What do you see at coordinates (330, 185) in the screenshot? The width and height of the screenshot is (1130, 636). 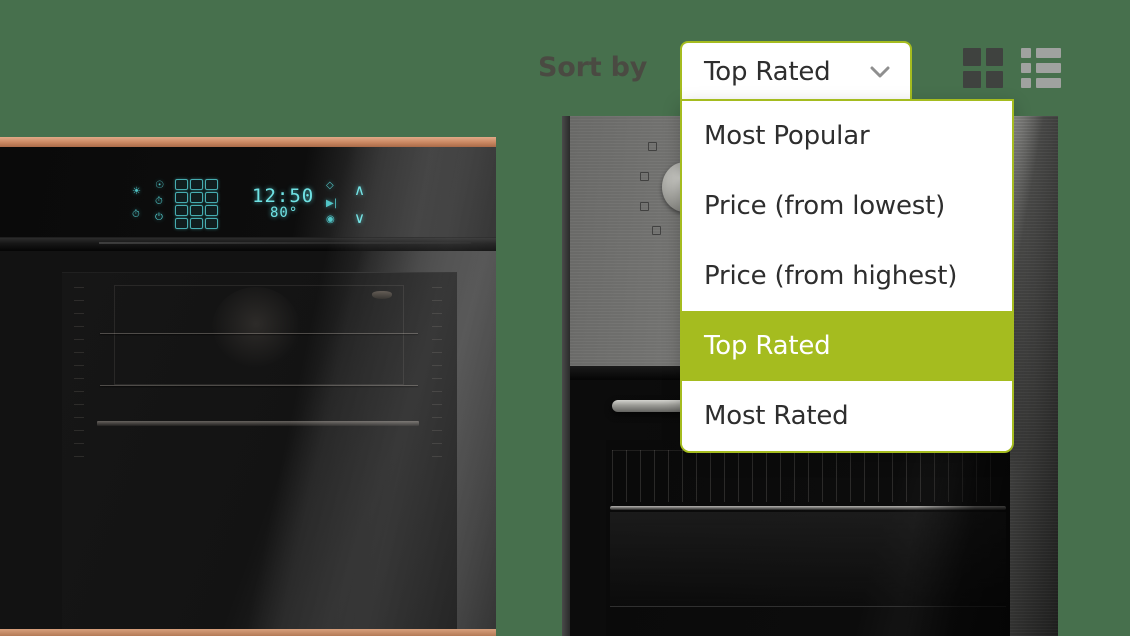 I see `oven-start-icon: ◇` at bounding box center [330, 185].